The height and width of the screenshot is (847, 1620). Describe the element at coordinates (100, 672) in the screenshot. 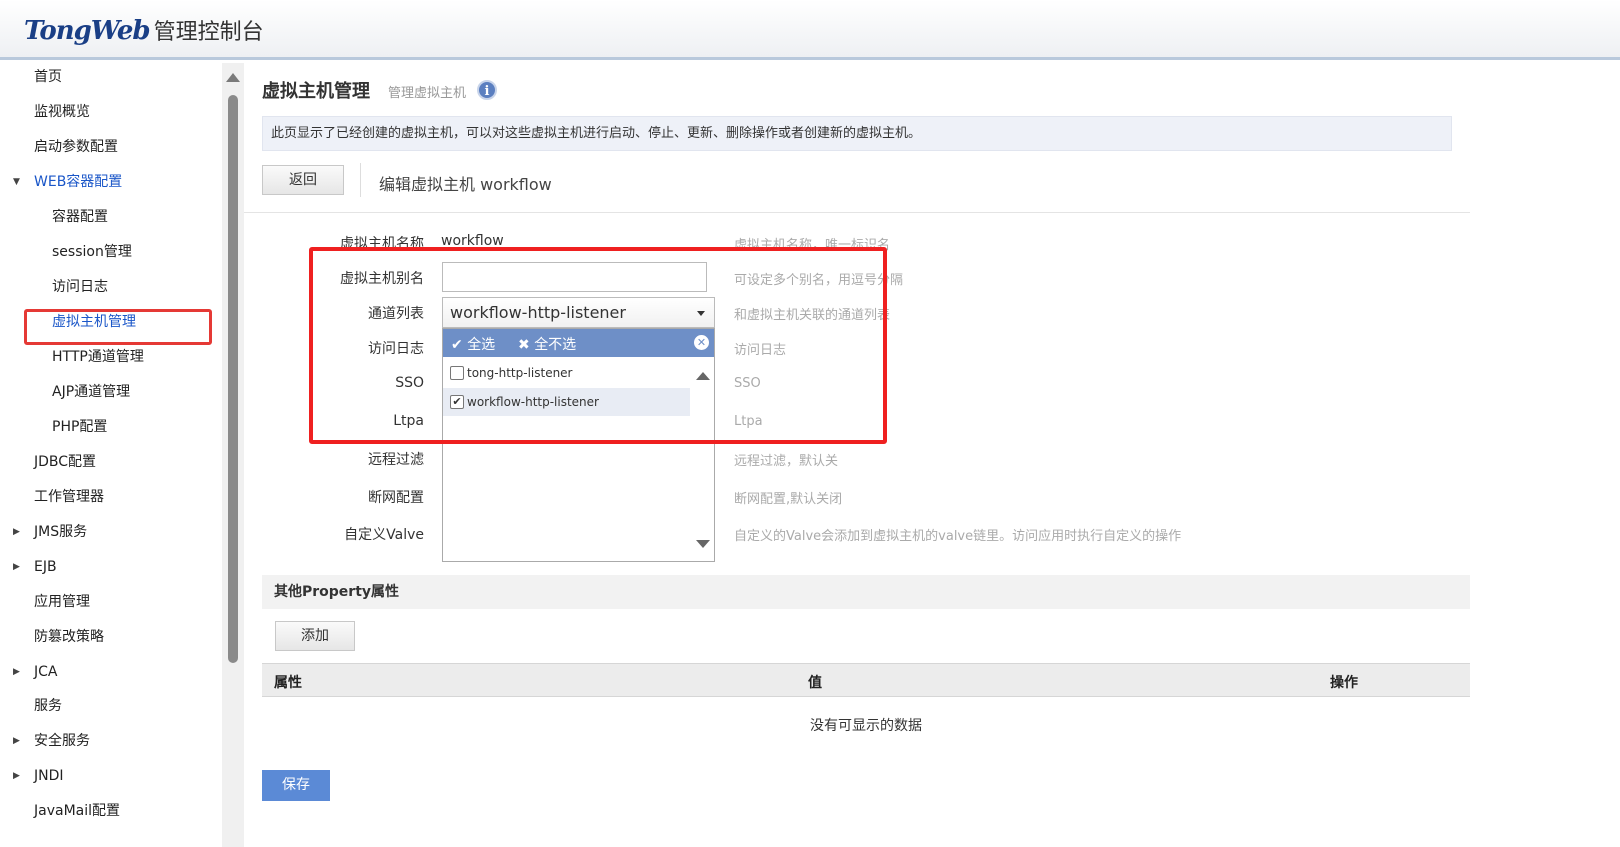

I see `sidebar-item-jca: ▶ JCA` at that location.